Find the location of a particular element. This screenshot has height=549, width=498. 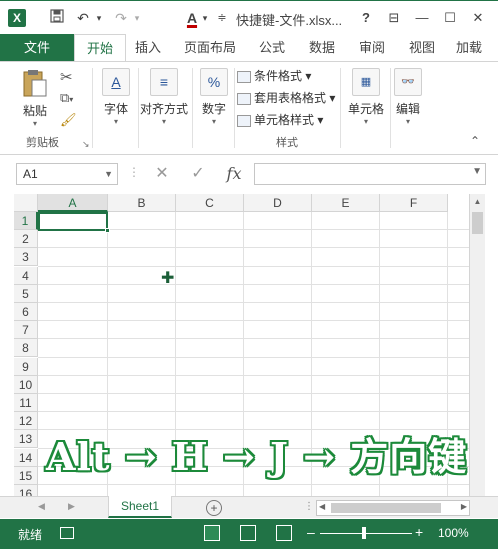

name-box-dropdown-icon: ▼ is located at coordinates (108, 174).